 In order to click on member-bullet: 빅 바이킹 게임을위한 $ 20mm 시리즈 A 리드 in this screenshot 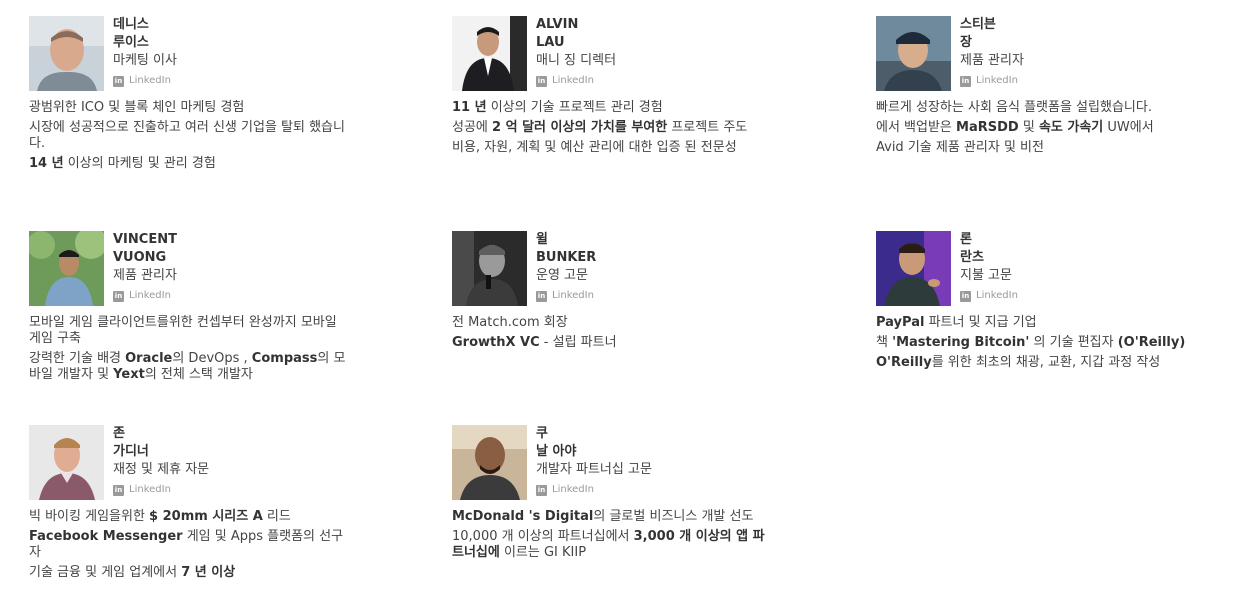, I will do `click(189, 517)`.